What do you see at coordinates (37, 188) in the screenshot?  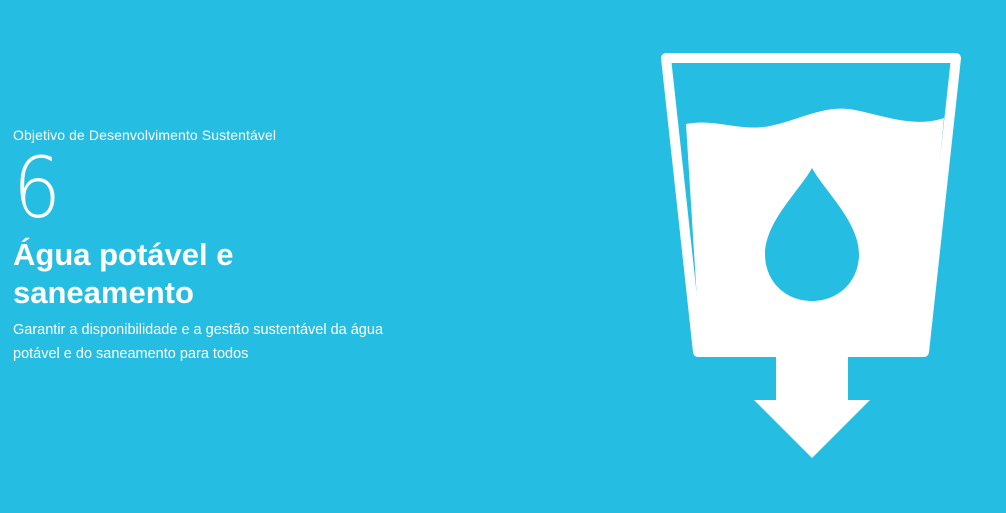 I see `goal-number: 6` at bounding box center [37, 188].